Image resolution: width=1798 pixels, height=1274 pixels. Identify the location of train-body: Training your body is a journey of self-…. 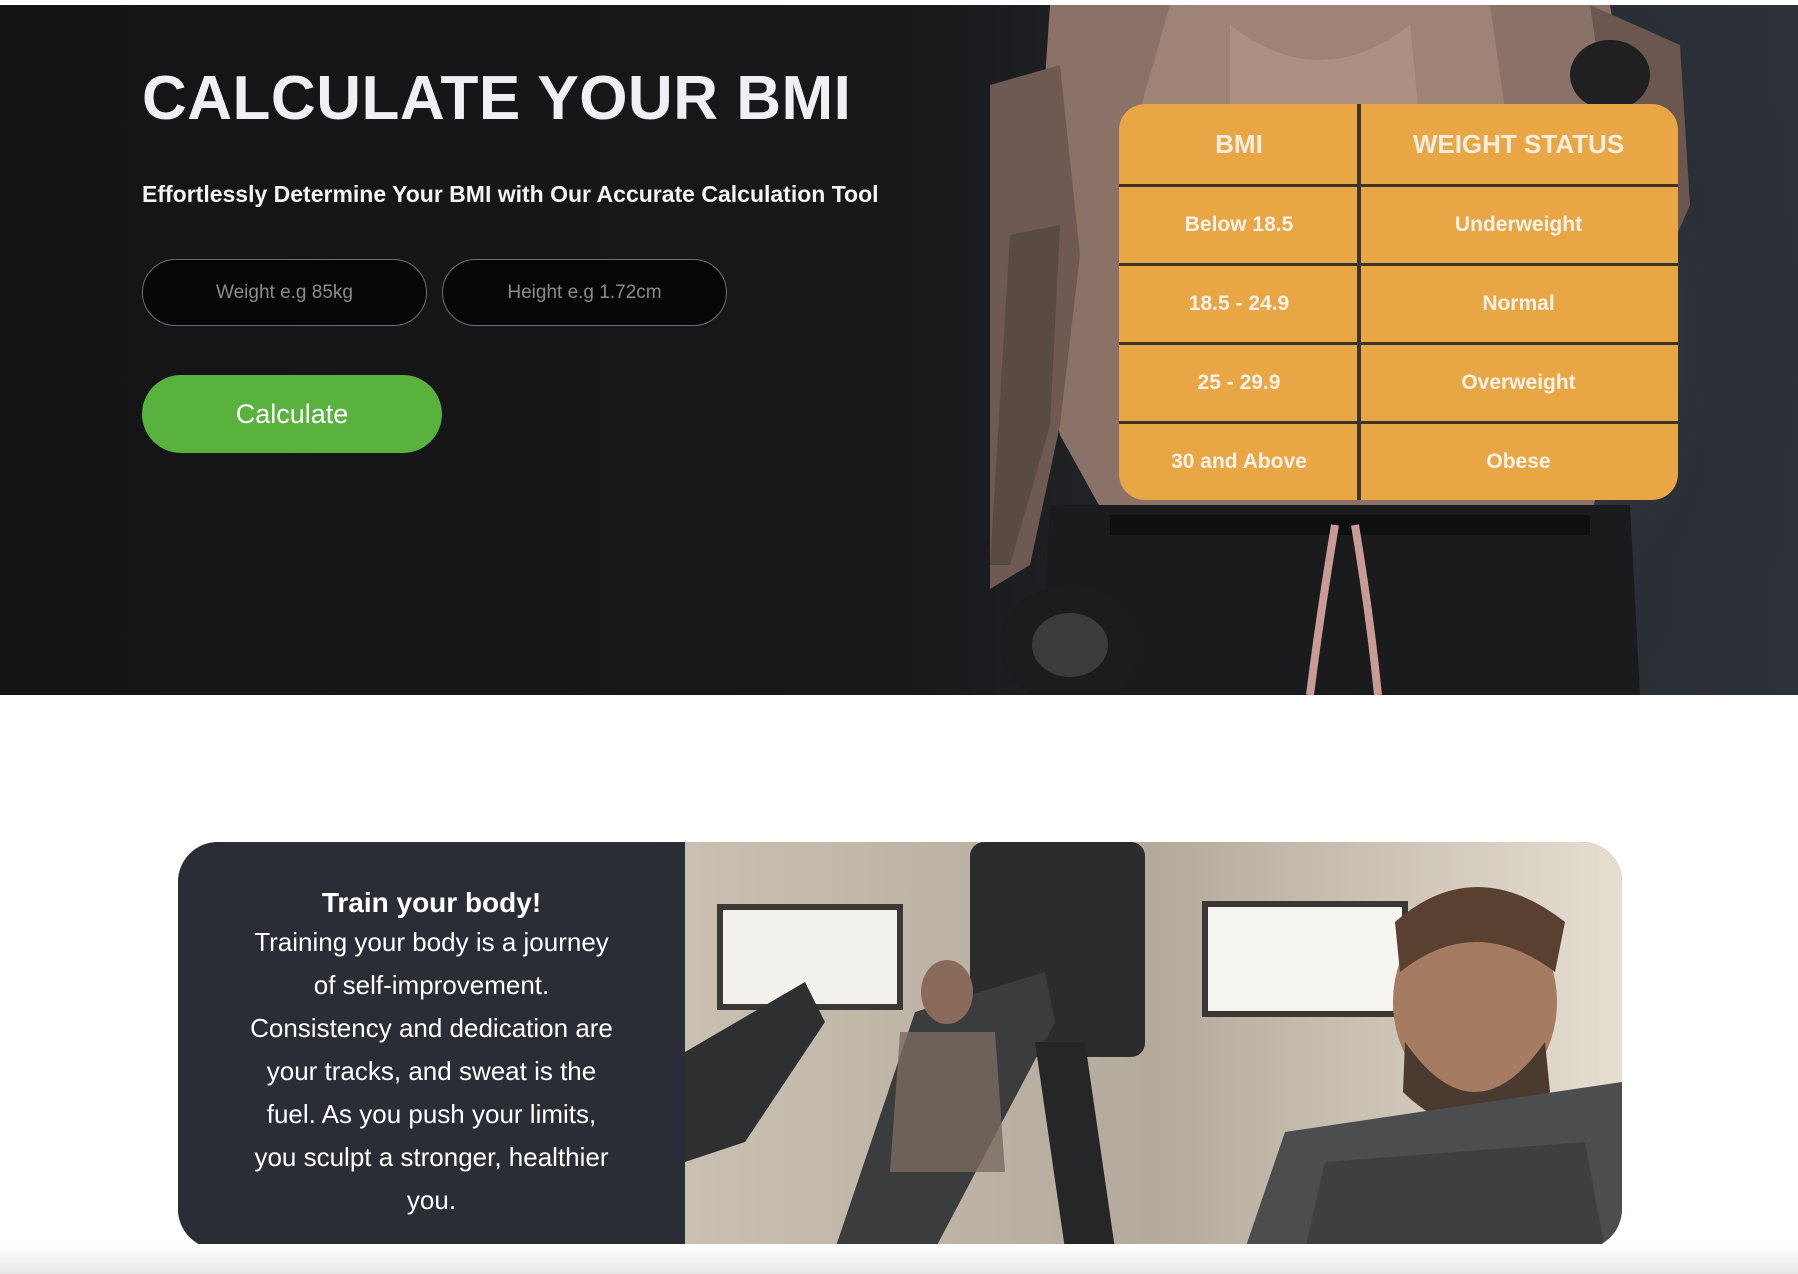
(431, 1071).